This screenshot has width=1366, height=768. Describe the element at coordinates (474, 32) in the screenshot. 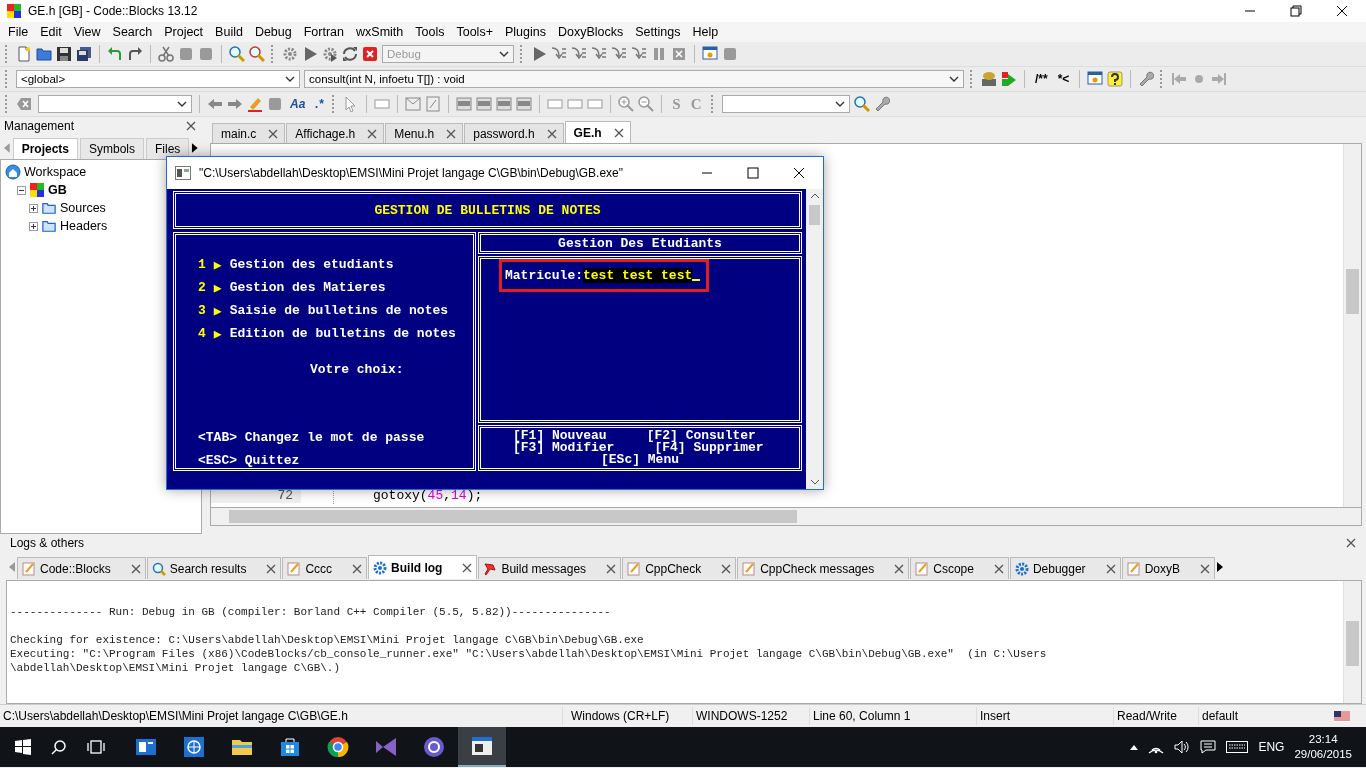

I see `menu-item: Tools+` at that location.